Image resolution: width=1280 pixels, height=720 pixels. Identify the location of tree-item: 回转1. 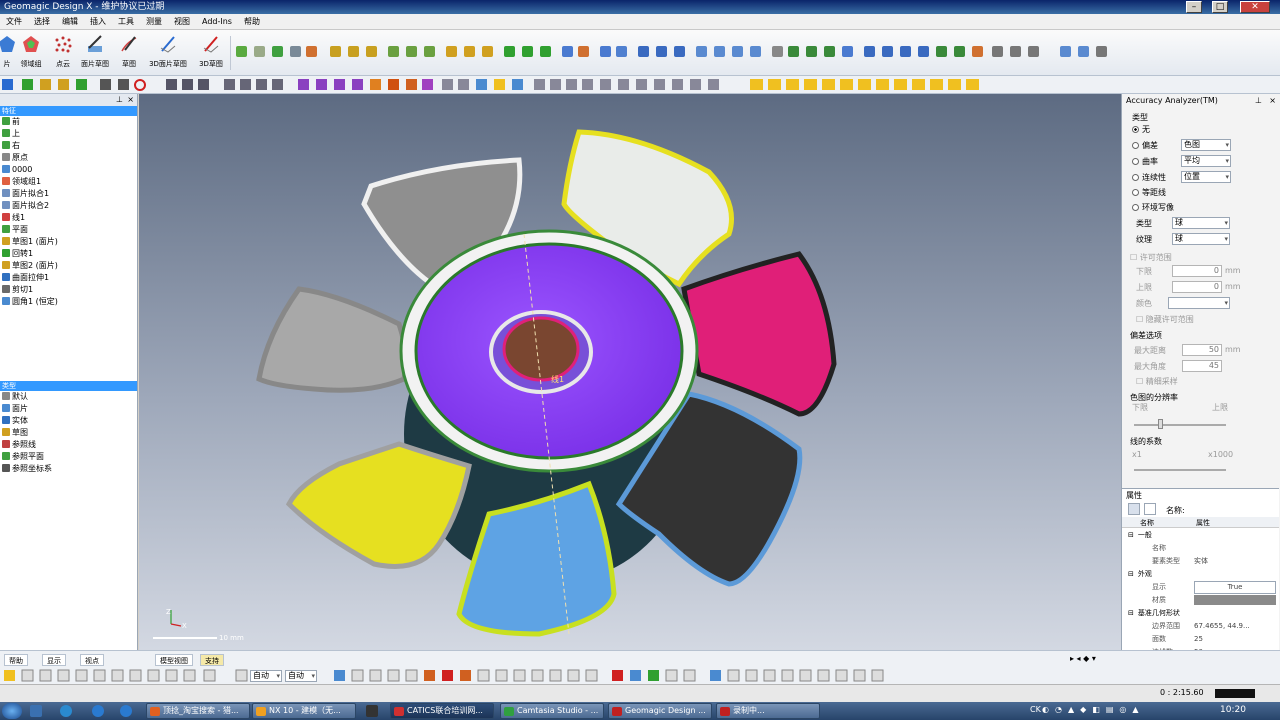
(68, 254).